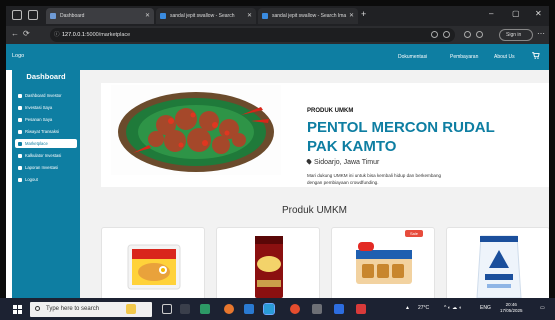  Describe the element at coordinates (295, 309) in the screenshot. I see `chrome-icon` at that location.